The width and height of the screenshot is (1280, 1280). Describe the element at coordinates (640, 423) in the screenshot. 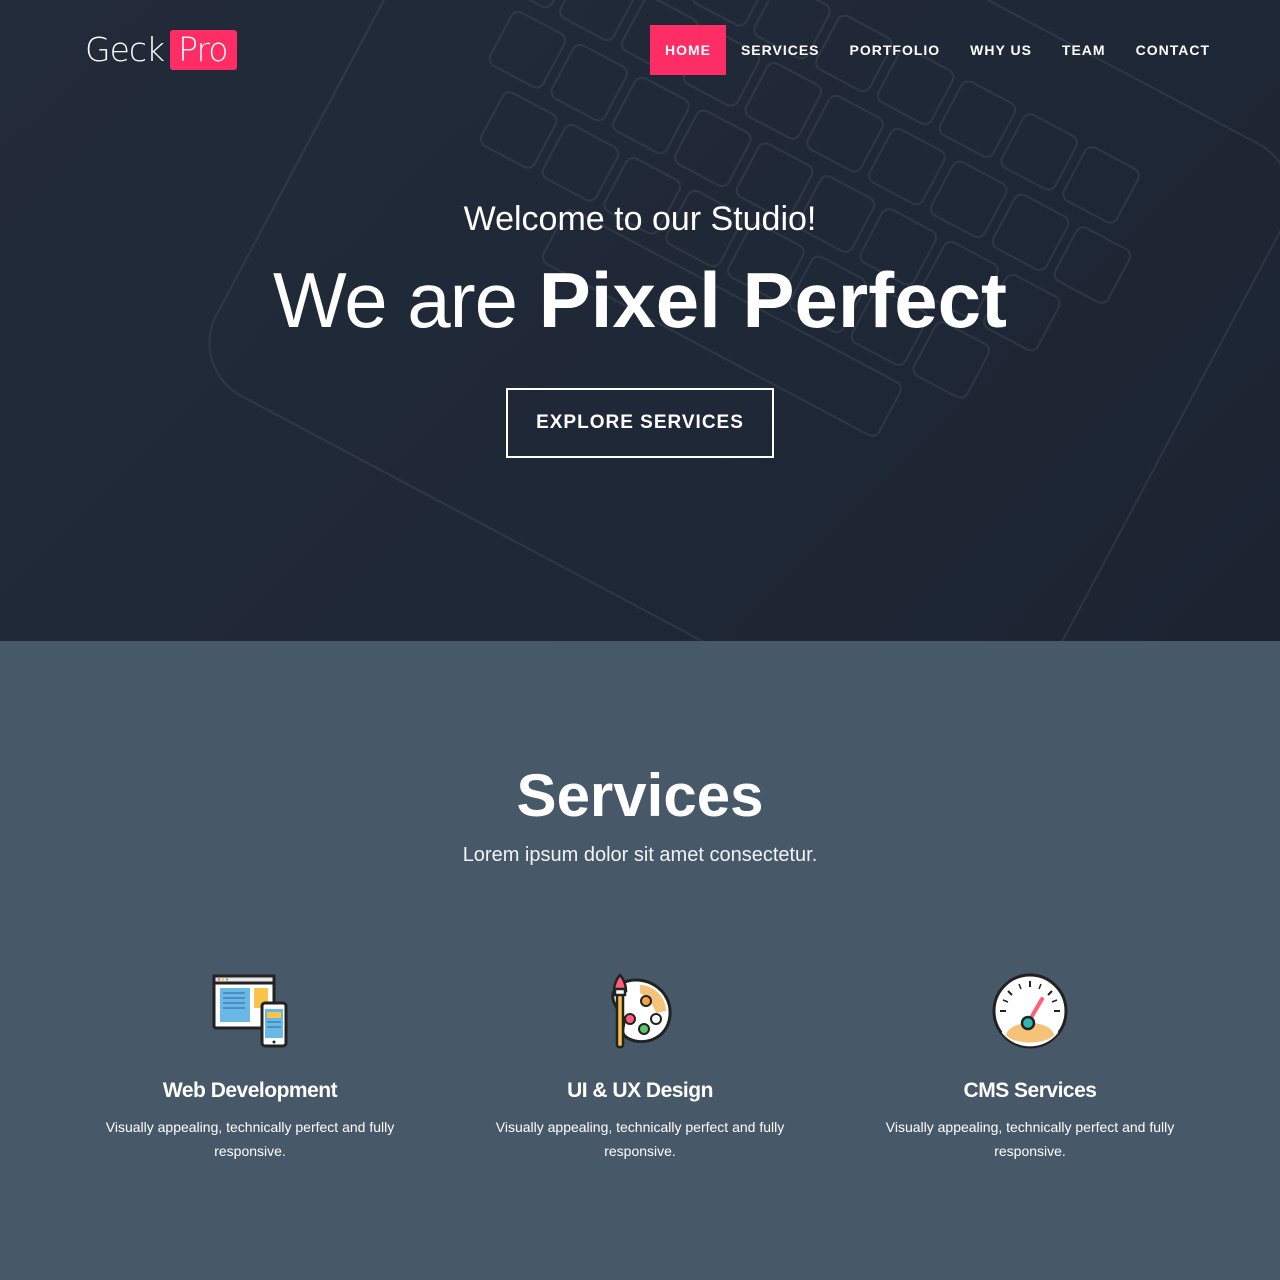

I see `explore-services-button: EXPLORE SERVICES` at that location.